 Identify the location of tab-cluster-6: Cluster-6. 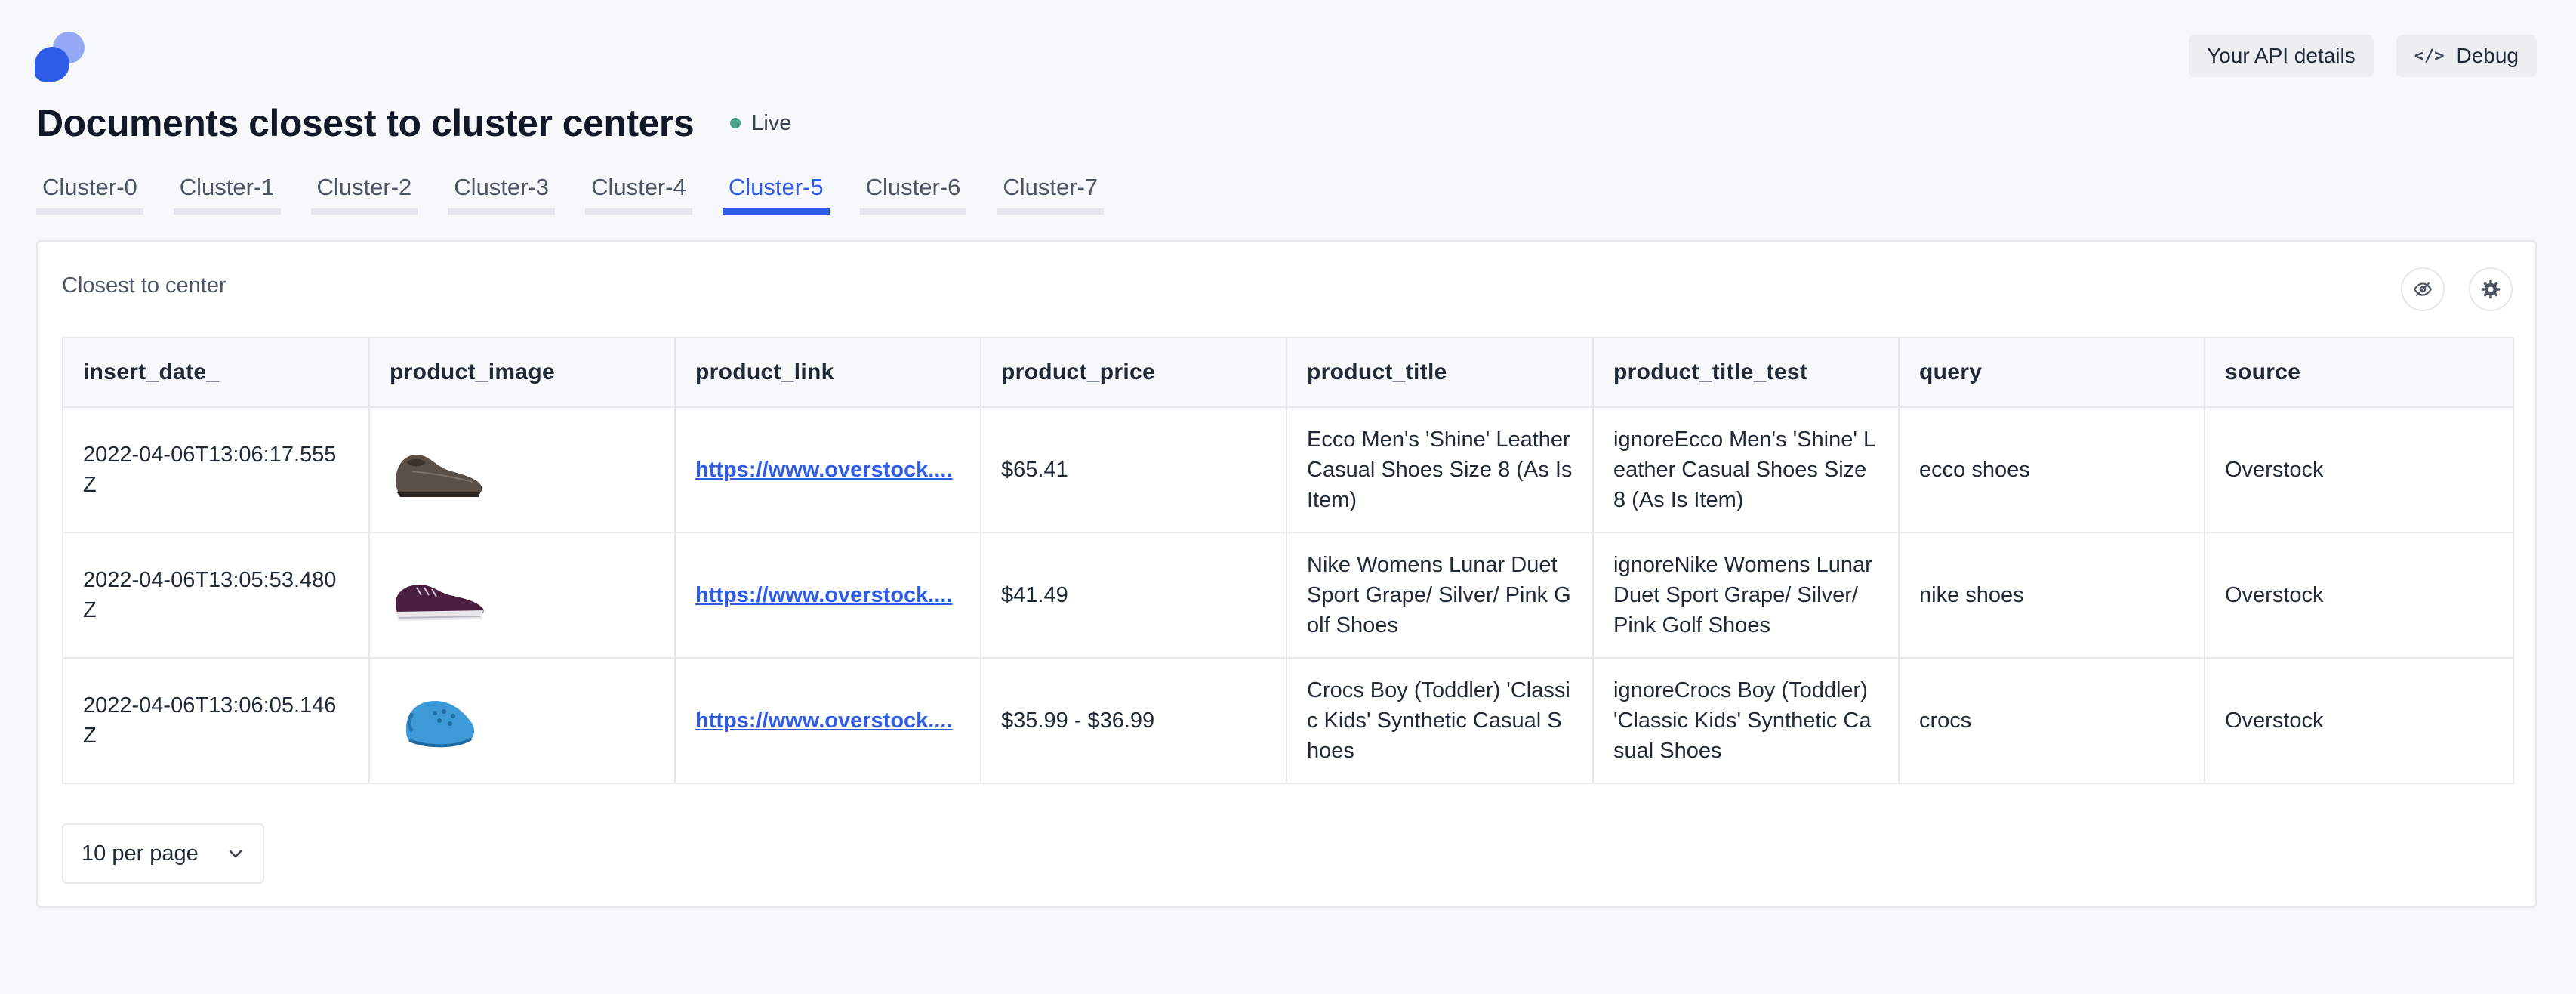
(913, 191).